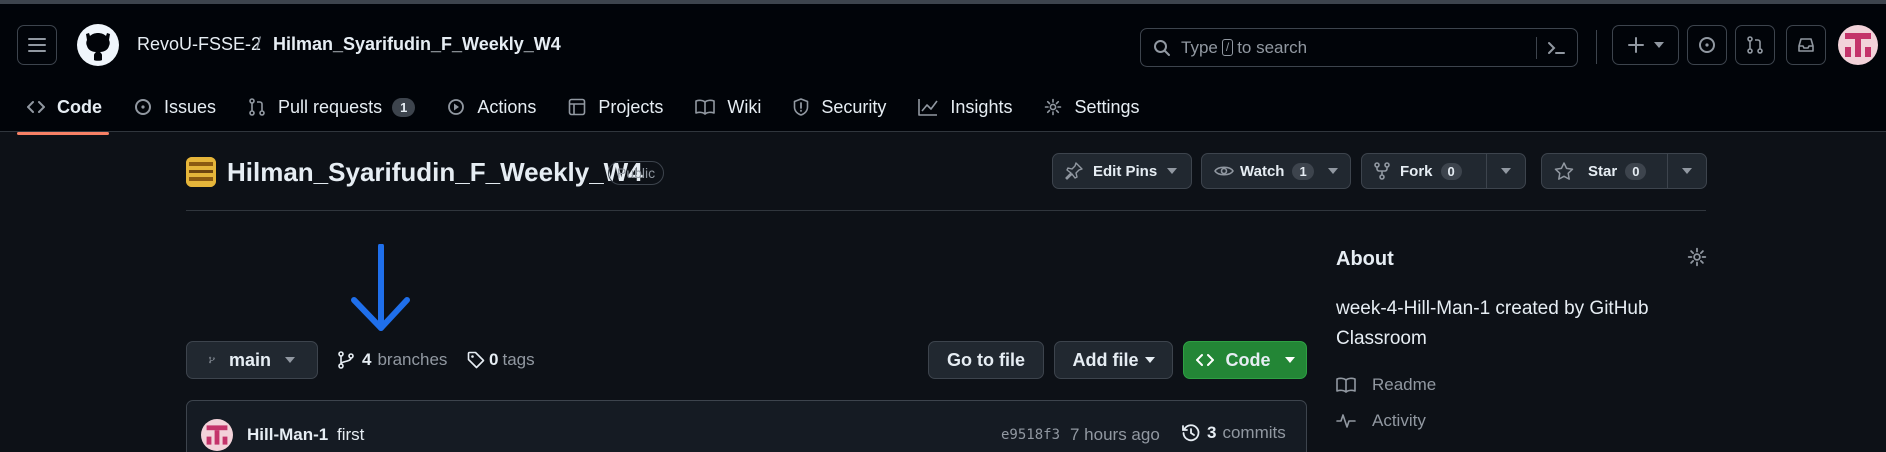 The image size is (1886, 452). I want to click on breadcrumb-org: RevoU-FSSE-2, so click(199, 44).